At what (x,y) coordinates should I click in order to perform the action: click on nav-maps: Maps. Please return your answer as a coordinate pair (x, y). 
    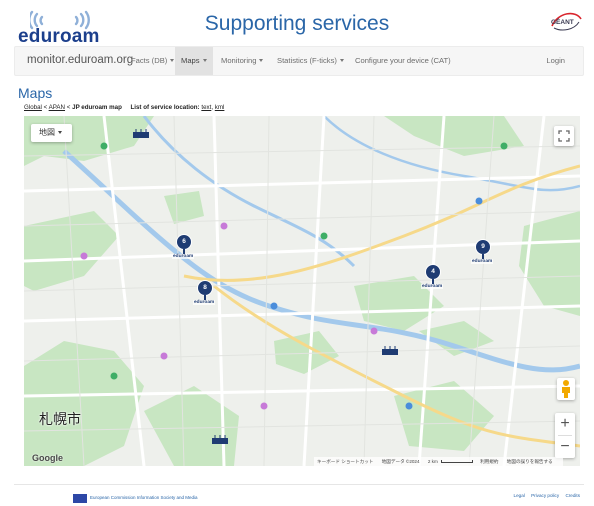
    Looking at the image, I should click on (194, 61).